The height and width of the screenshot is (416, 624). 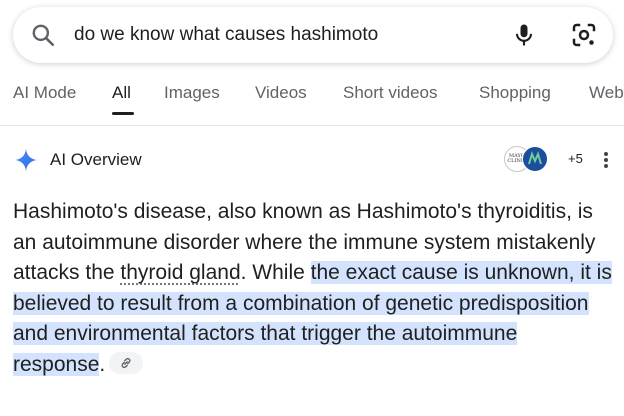 I want to click on active-tab-indicator, so click(x=123, y=113).